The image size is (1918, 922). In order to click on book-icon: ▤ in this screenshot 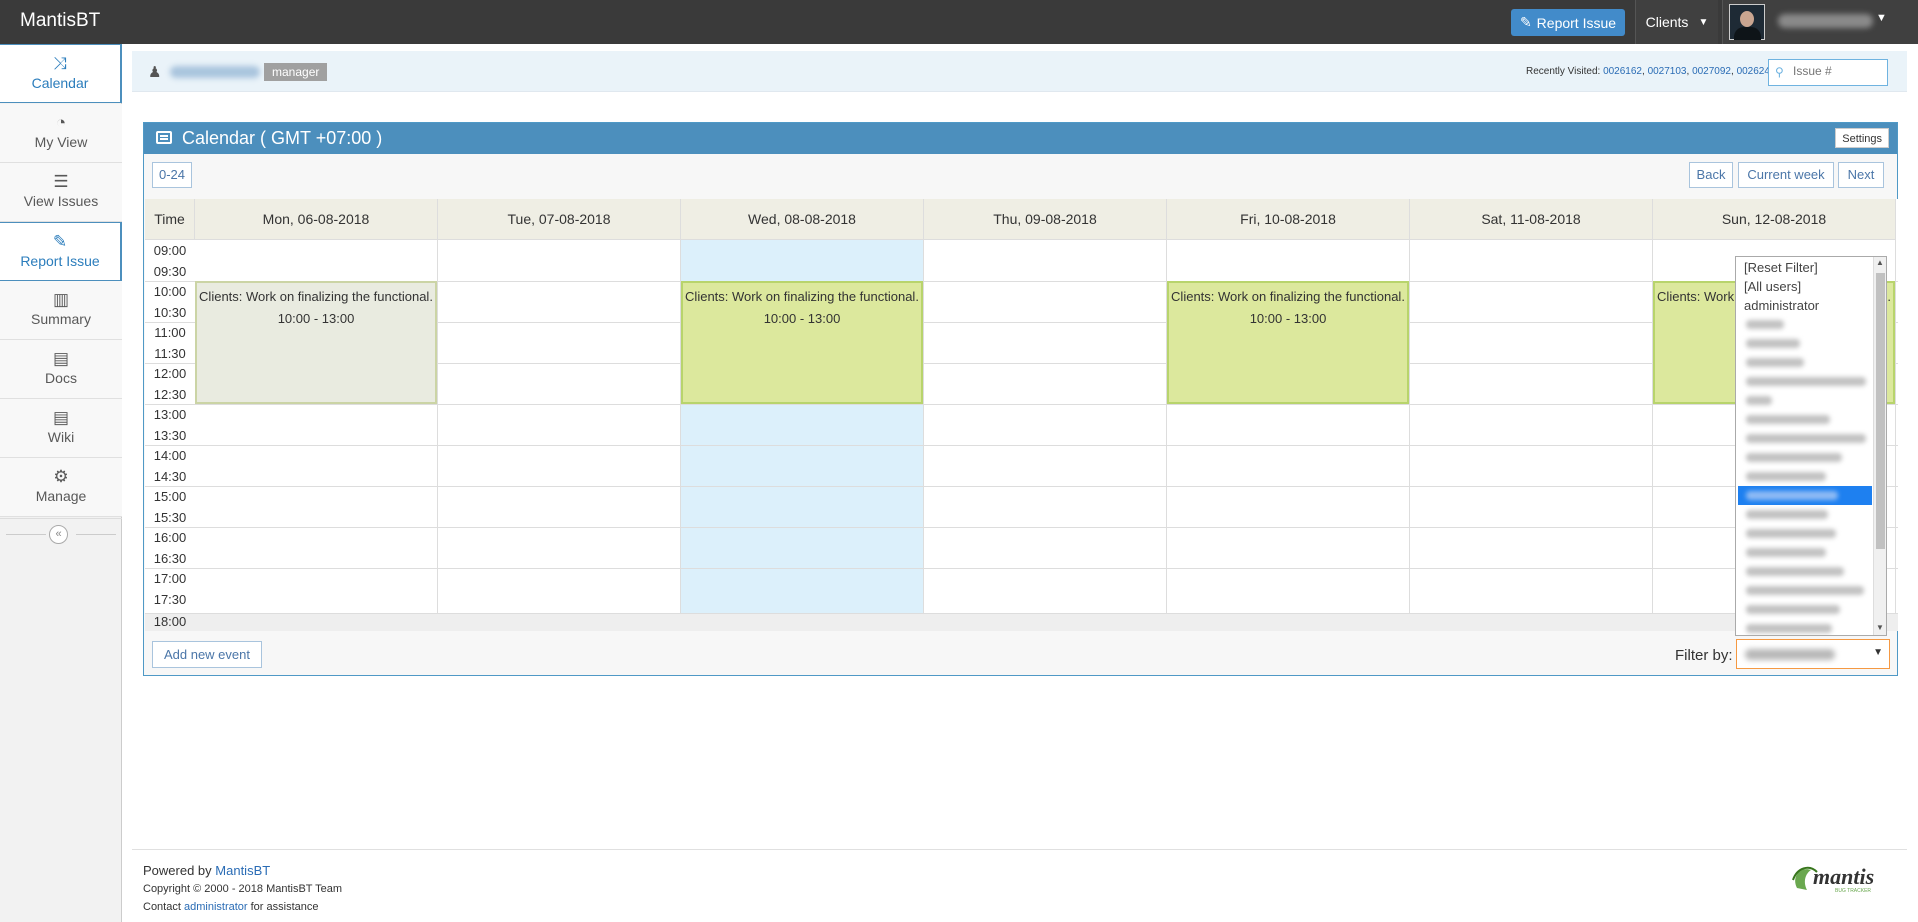, I will do `click(61, 358)`.